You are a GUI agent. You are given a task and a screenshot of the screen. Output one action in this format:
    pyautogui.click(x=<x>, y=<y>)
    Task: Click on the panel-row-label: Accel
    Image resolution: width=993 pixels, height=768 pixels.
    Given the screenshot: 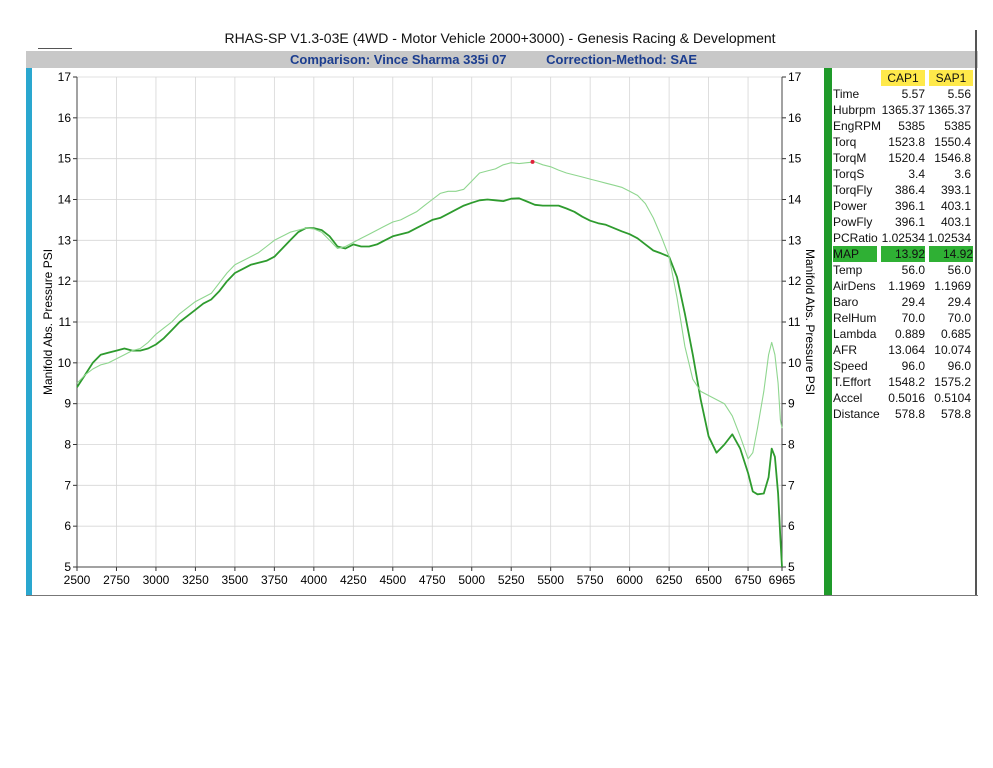 What is the action you would take?
    pyautogui.click(x=848, y=398)
    